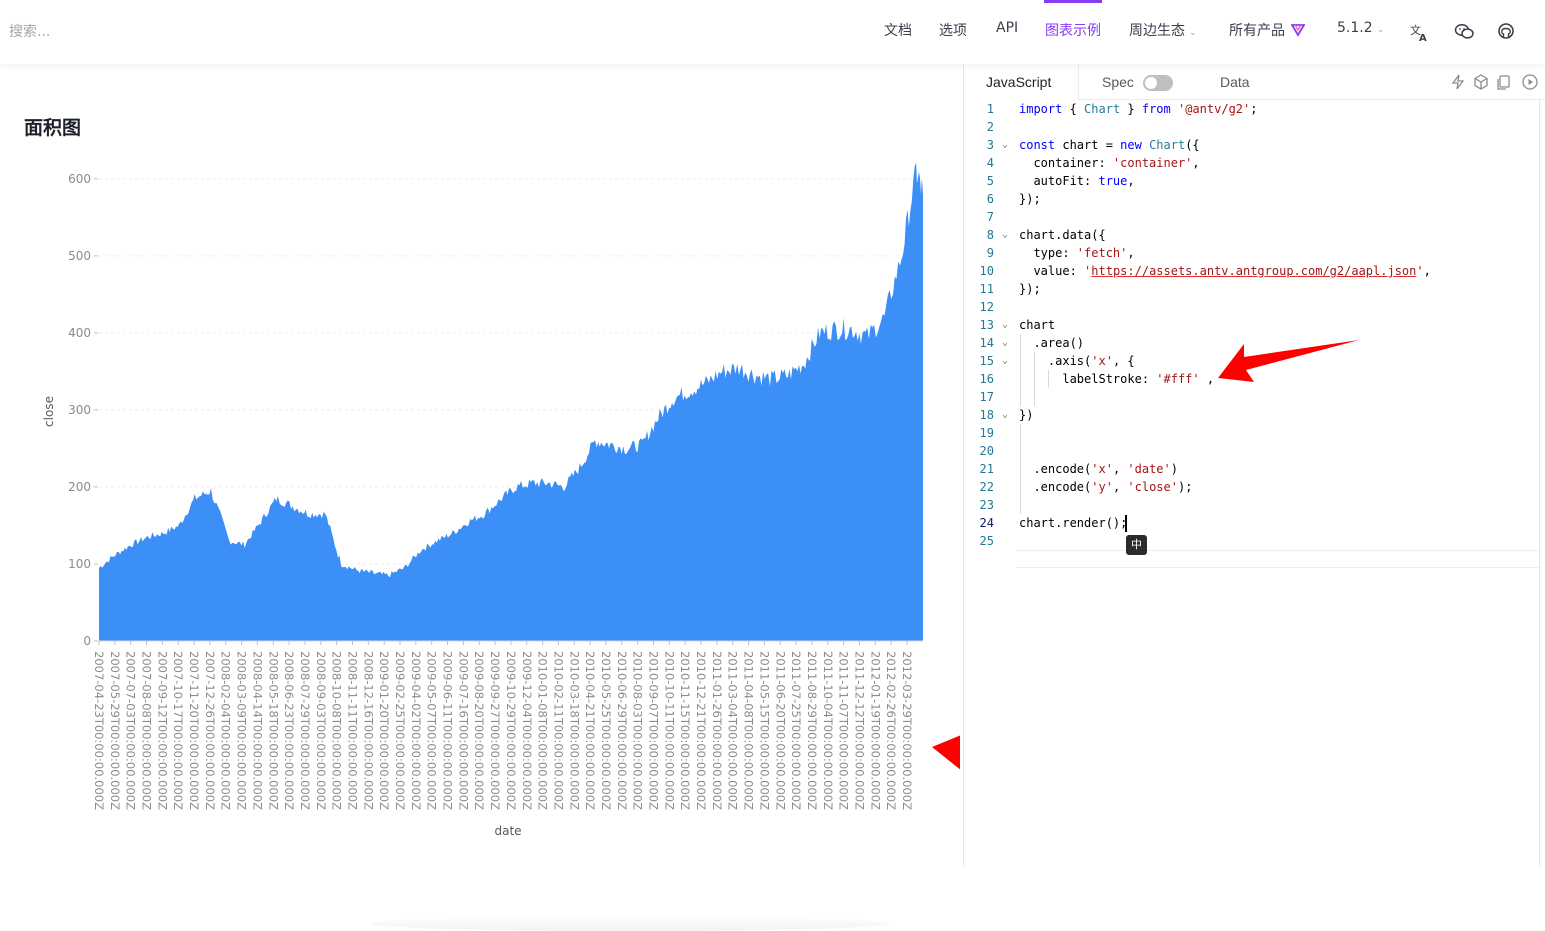  What do you see at coordinates (1257, 31) in the screenshot?
I see `nav-all-products-label: 所有产品` at bounding box center [1257, 31].